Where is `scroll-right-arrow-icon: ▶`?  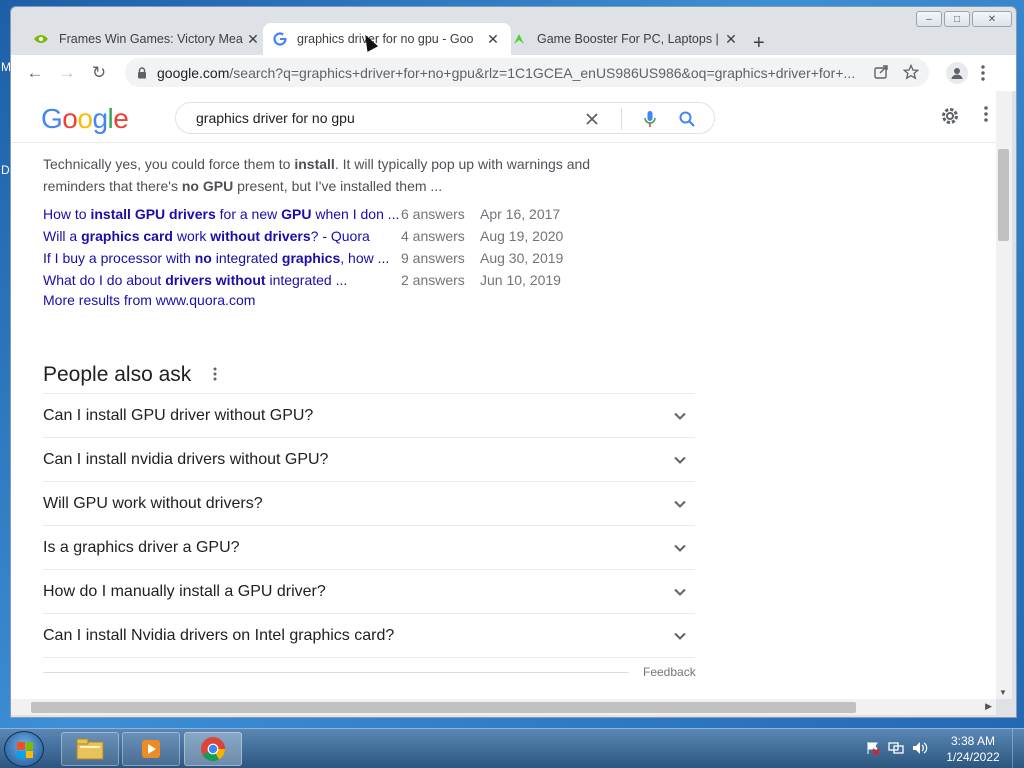
scroll-right-arrow-icon: ▶ is located at coordinates (988, 706).